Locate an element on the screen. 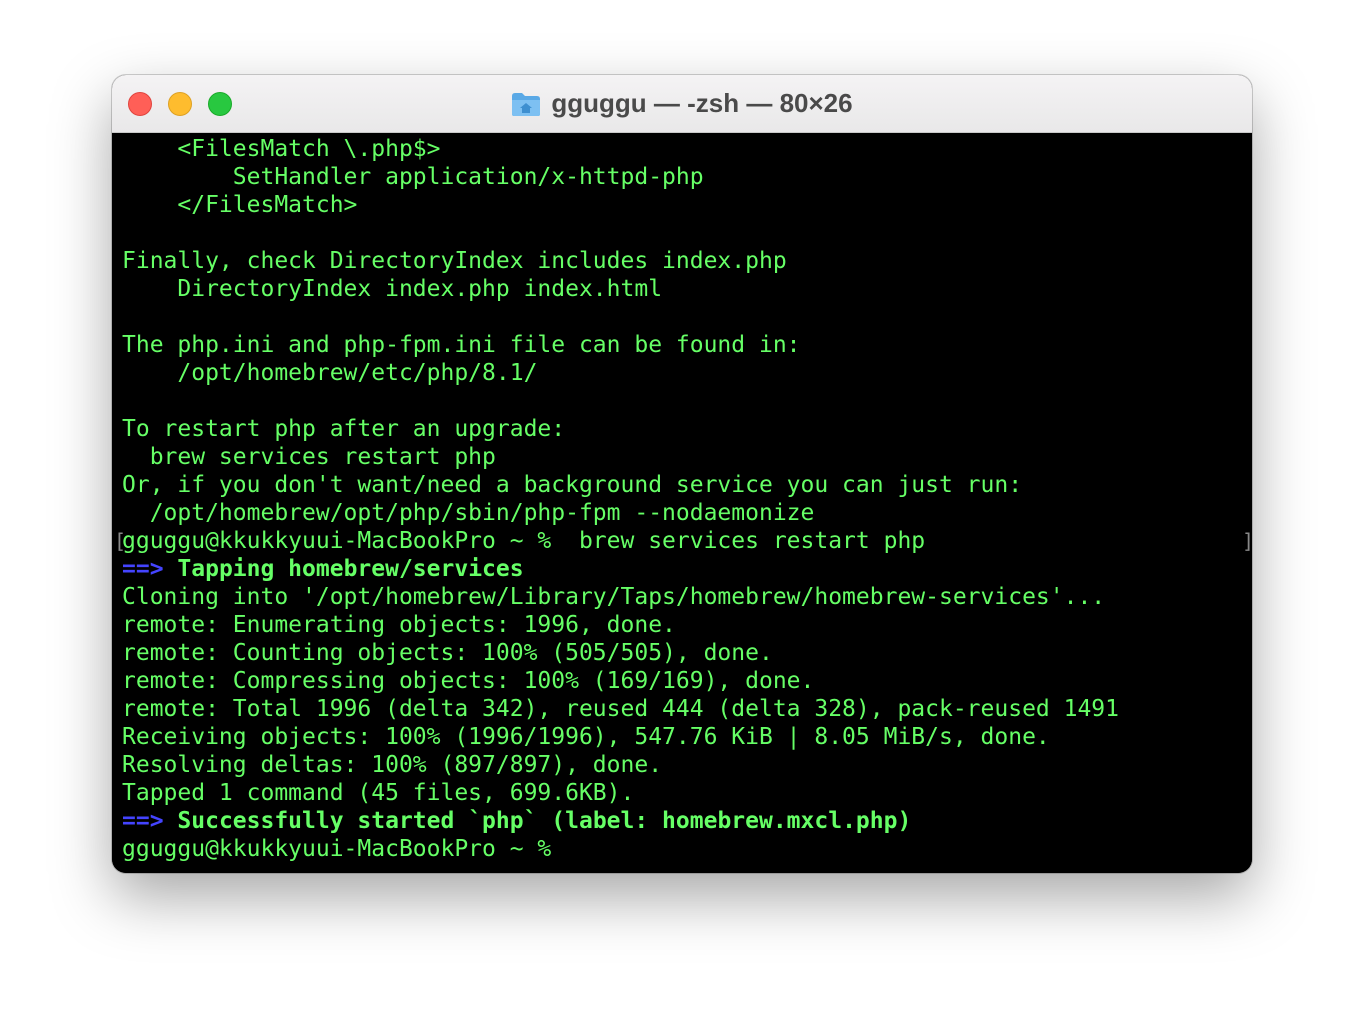  output-line: SetHandler application/x-httpd-php is located at coordinates (413, 177).